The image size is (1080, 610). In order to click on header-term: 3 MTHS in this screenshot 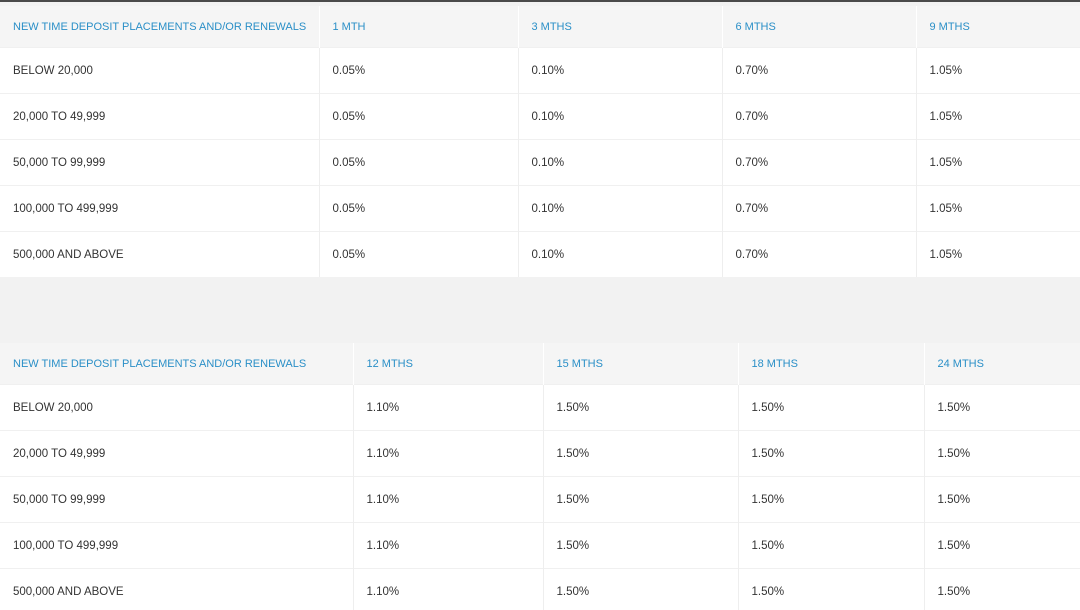, I will do `click(619, 27)`.